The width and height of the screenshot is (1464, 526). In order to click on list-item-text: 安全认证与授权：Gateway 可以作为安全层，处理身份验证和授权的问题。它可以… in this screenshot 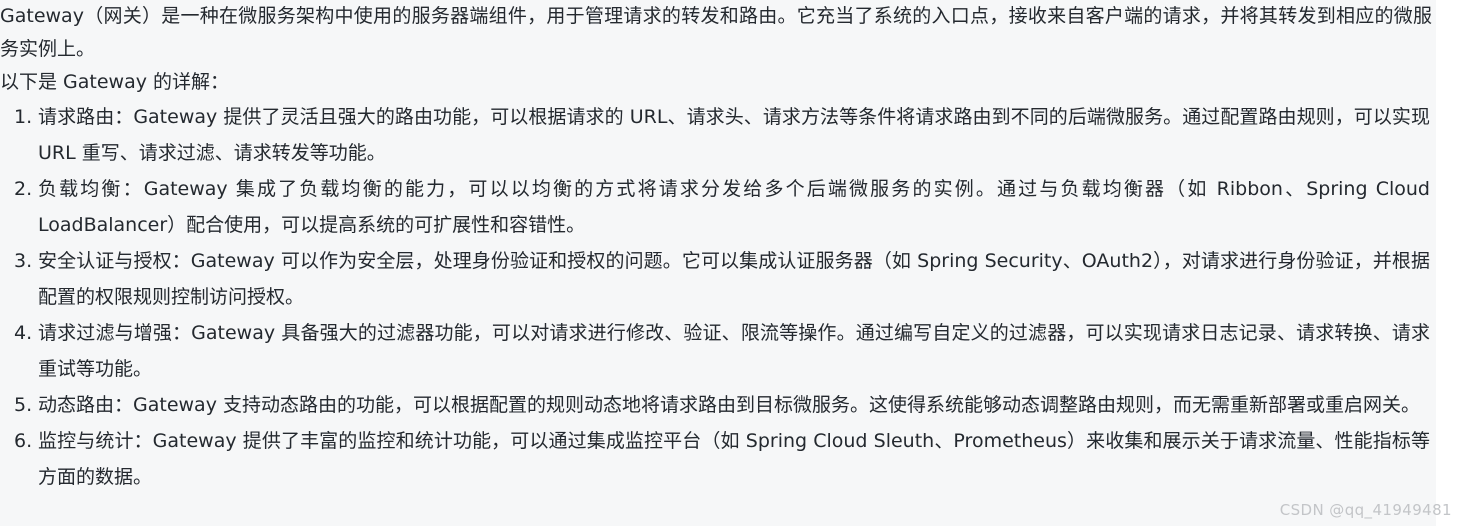, I will do `click(734, 279)`.